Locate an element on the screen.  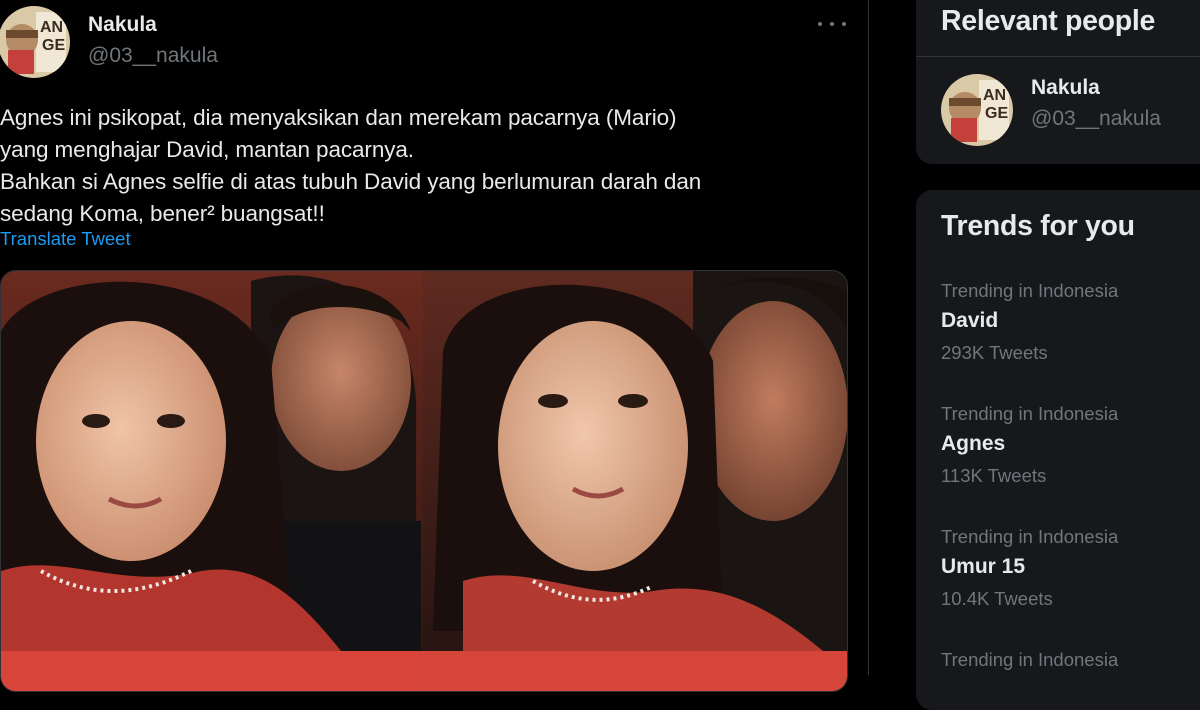
person-handle: @03__nakula is located at coordinates (1096, 119).